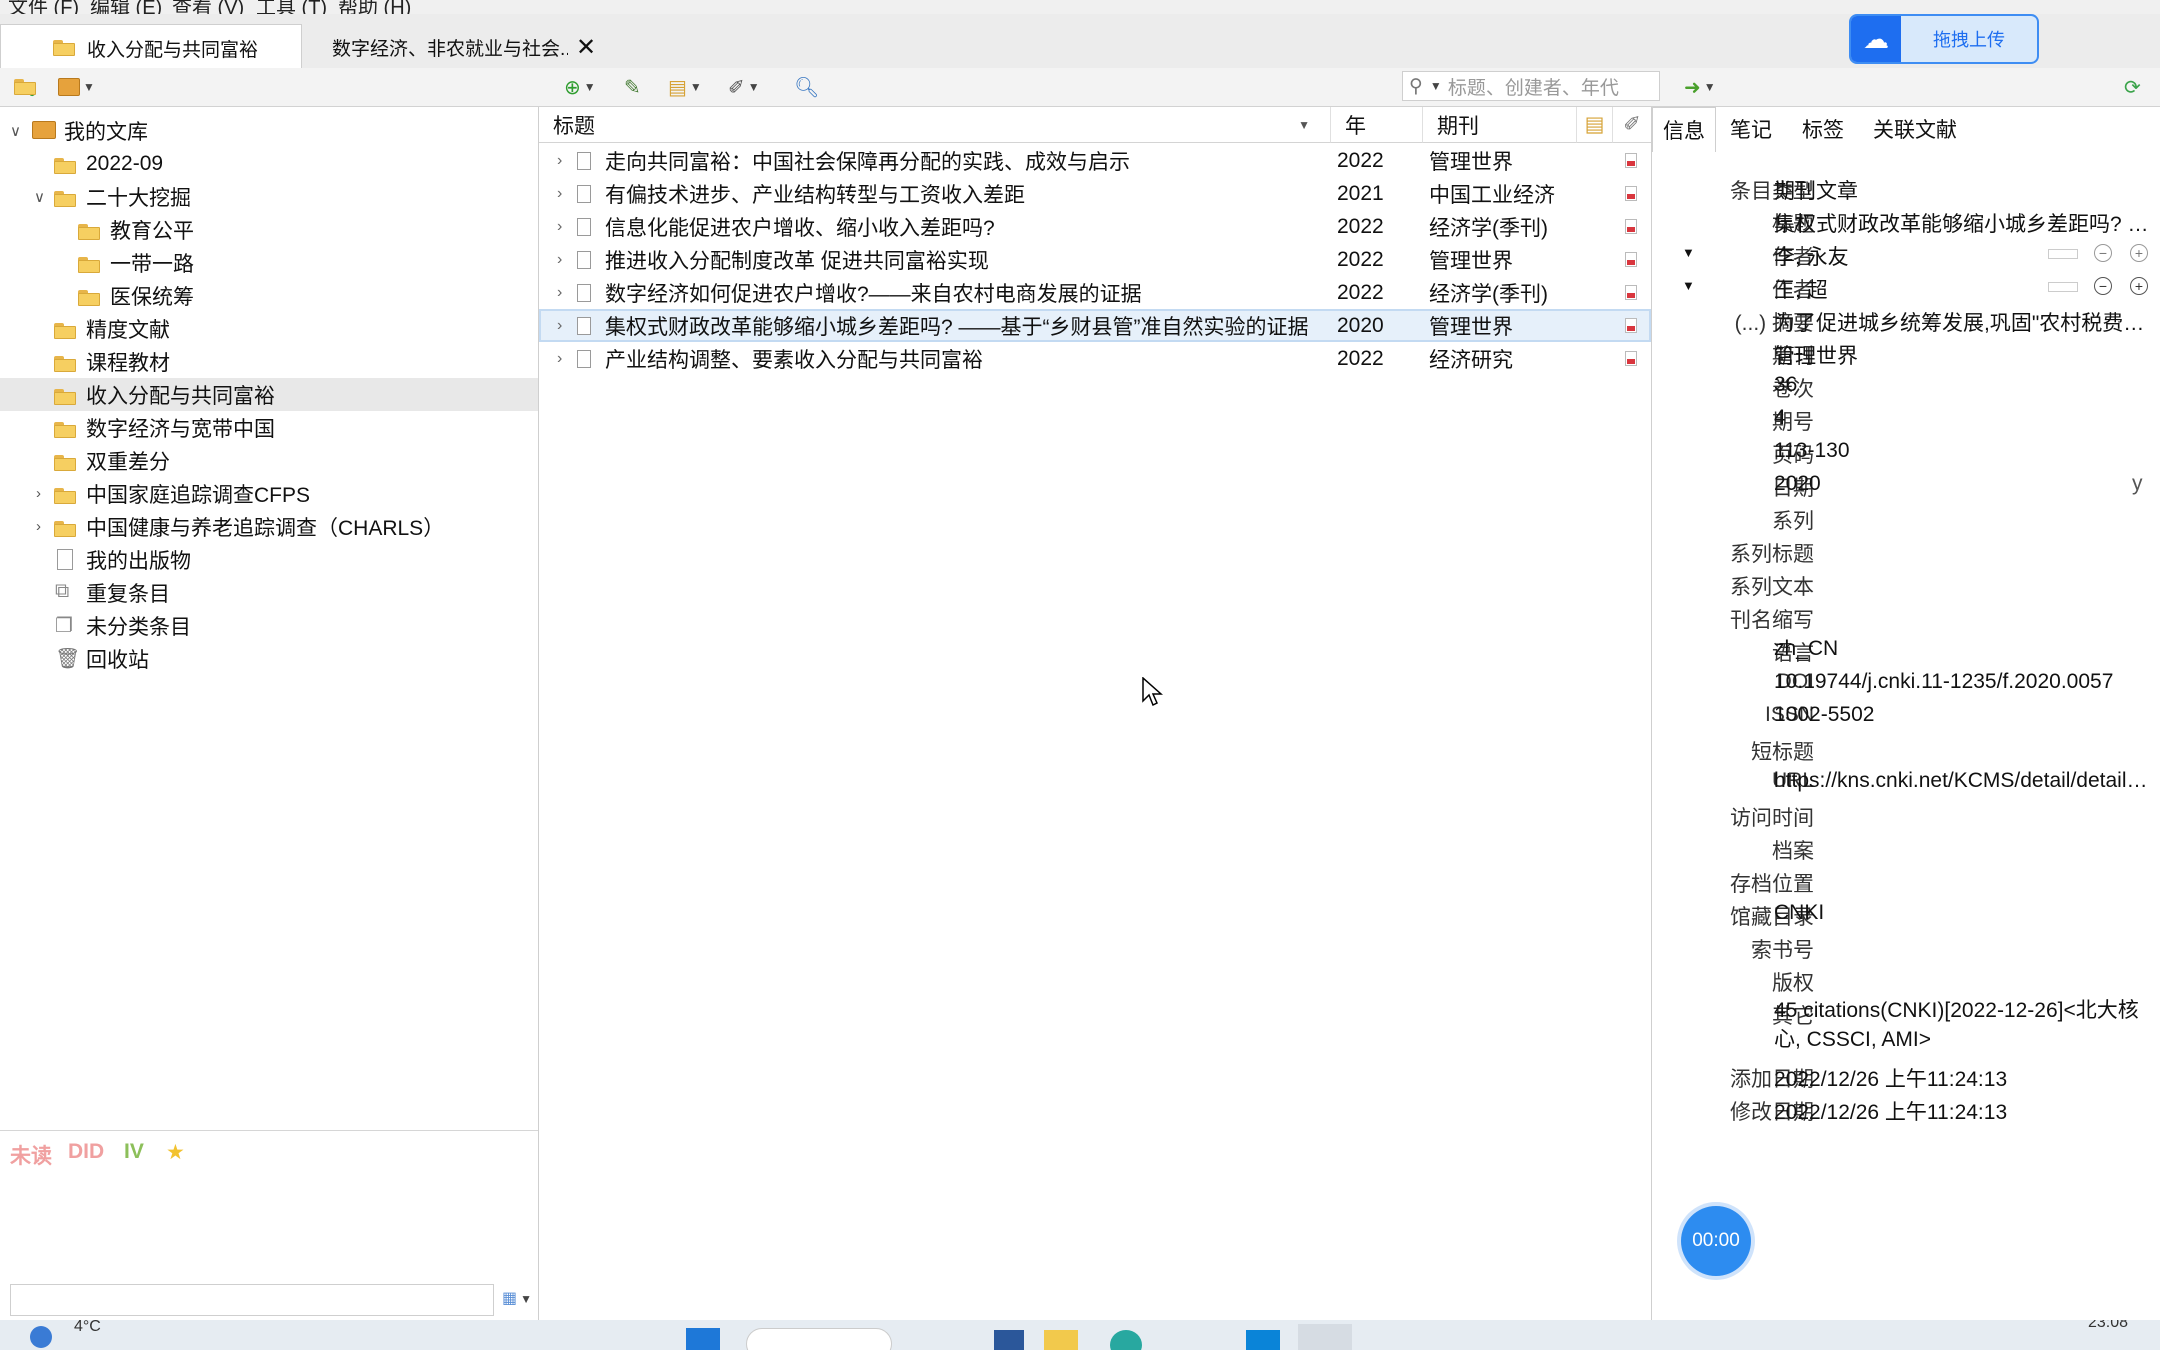 Image resolution: width=2160 pixels, height=1350 pixels. What do you see at coordinates (269, 130) in the screenshot?
I see `tree-item-my-library: ∨ 我的文库` at bounding box center [269, 130].